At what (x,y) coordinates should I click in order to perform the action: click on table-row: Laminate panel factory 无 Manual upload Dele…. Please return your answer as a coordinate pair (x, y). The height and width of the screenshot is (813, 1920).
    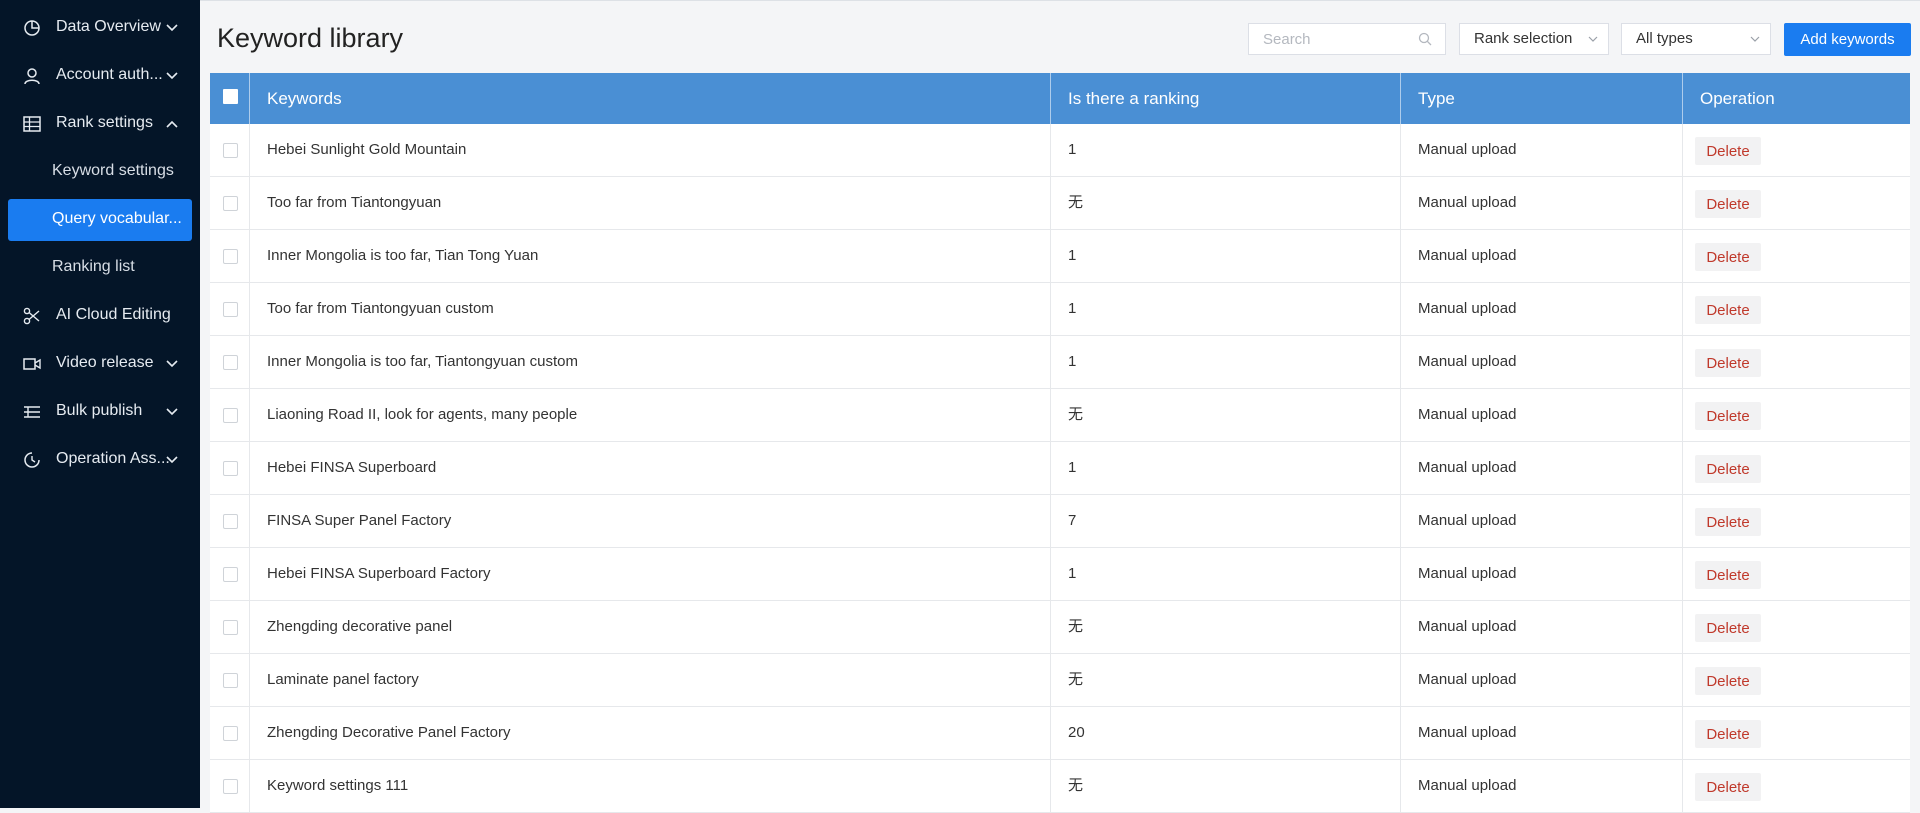
    Looking at the image, I should click on (1060, 680).